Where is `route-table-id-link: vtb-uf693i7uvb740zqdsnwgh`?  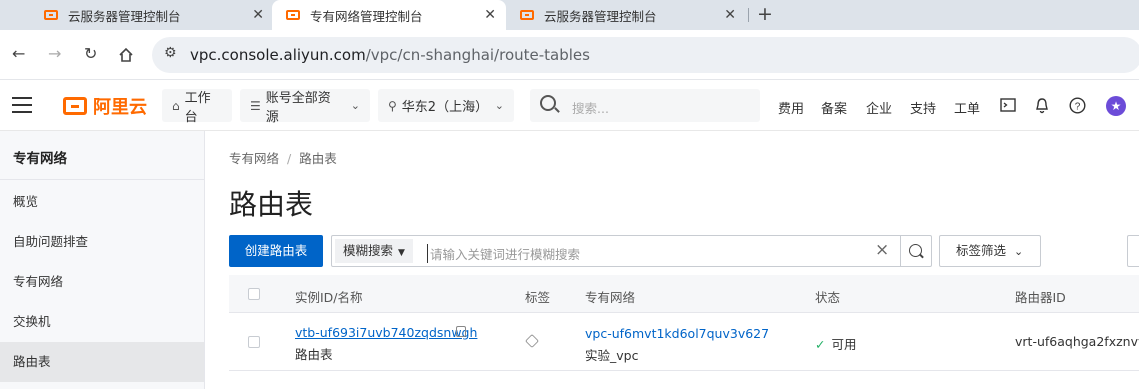
route-table-id-link: vtb-uf693i7uvb740zqdsnwgh is located at coordinates (386, 332).